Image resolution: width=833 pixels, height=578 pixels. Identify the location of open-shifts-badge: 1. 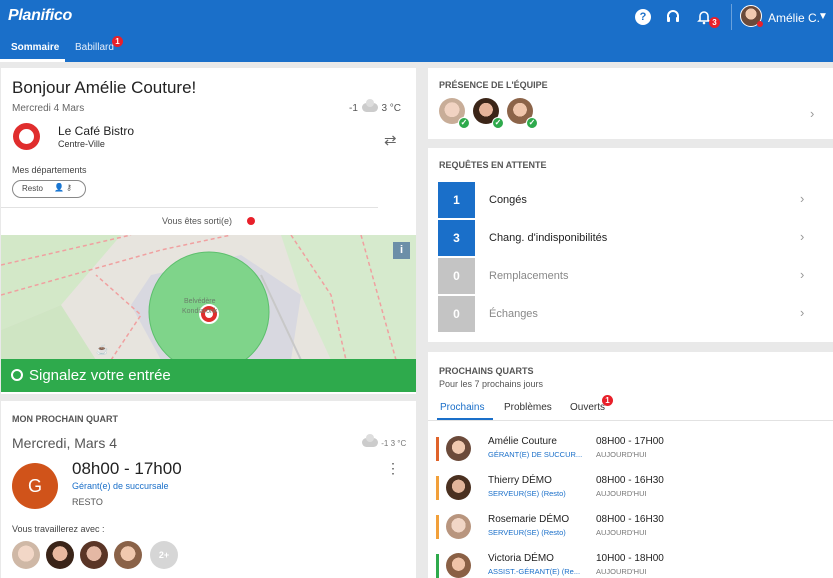
(607, 400).